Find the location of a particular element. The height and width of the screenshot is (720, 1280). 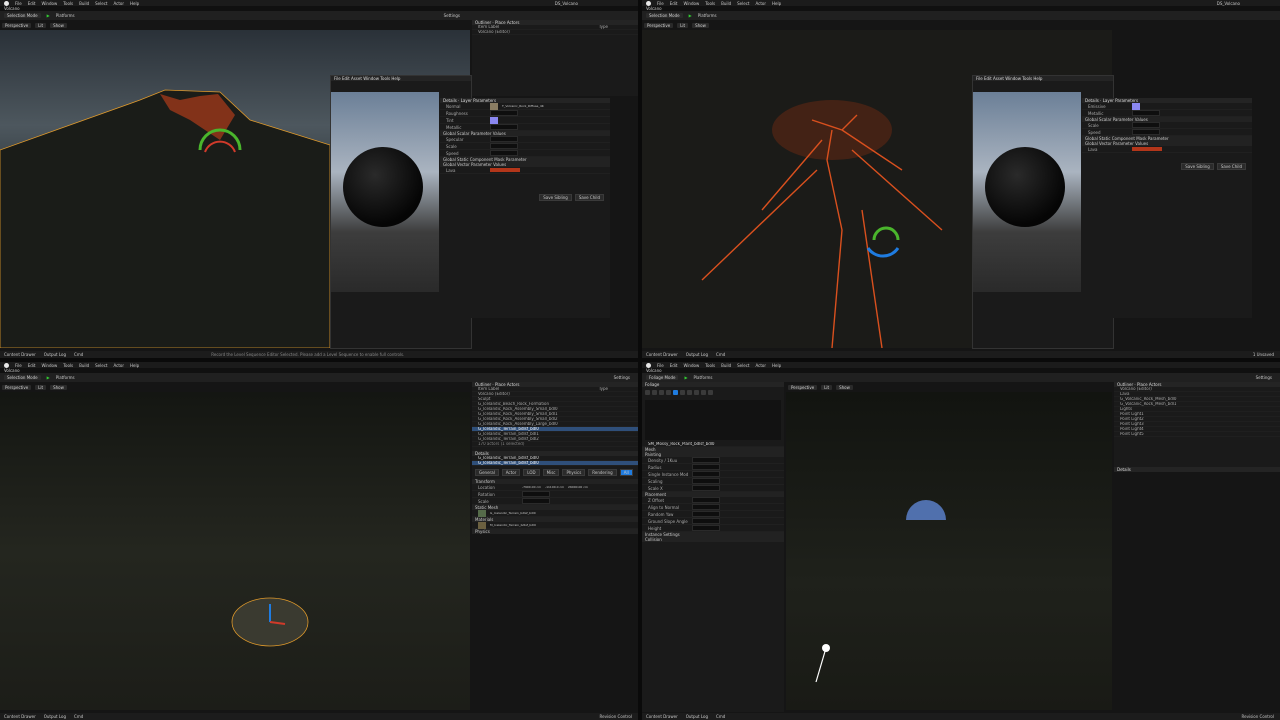

details-tab-rendering: Rendering is located at coordinates (602, 472).